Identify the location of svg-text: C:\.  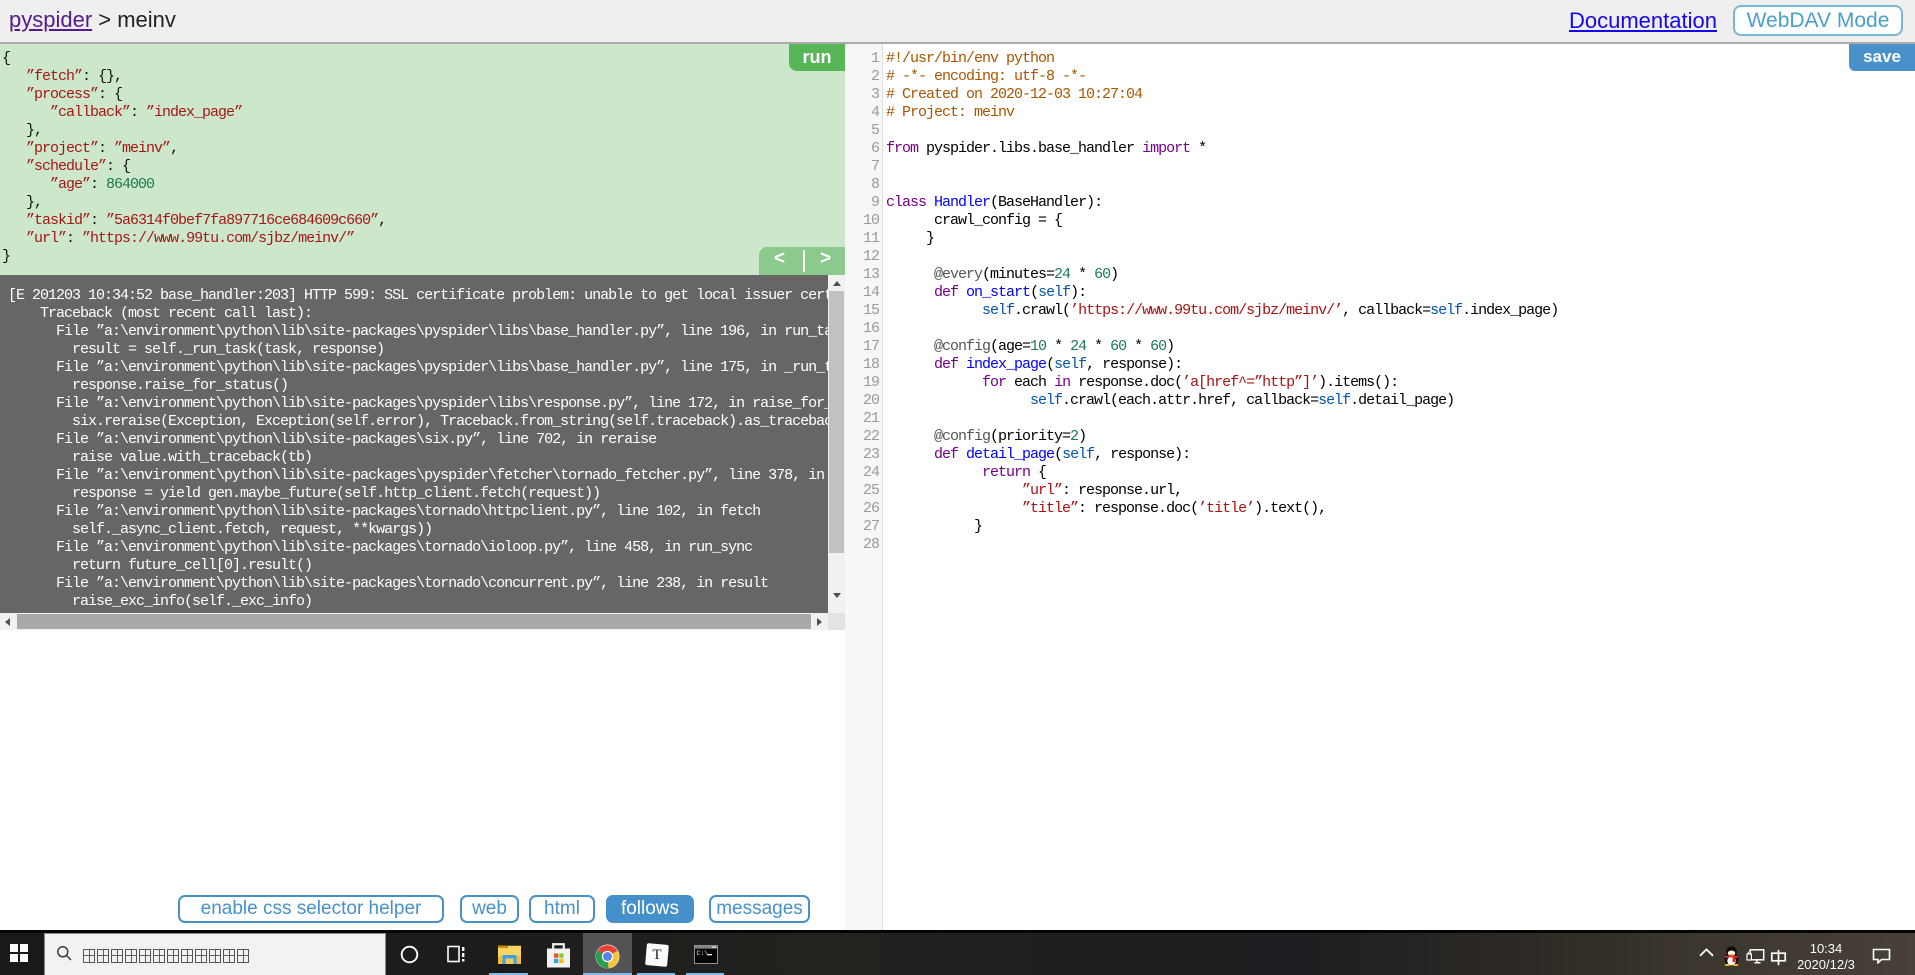
(703, 953).